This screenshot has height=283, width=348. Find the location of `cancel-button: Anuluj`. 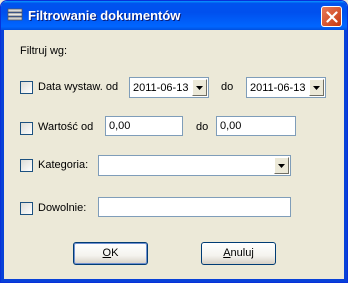

cancel-button: Anuluj is located at coordinates (238, 253).